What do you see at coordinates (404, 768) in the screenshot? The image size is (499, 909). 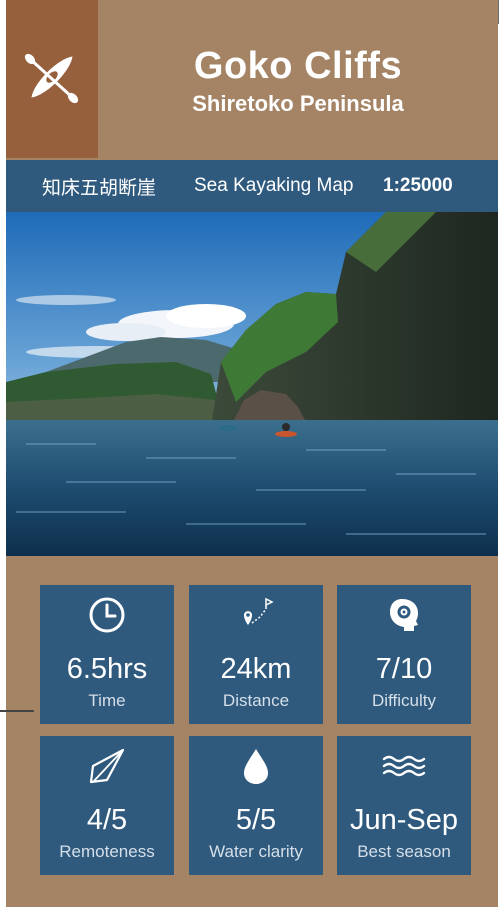 I see `waves-icon` at bounding box center [404, 768].